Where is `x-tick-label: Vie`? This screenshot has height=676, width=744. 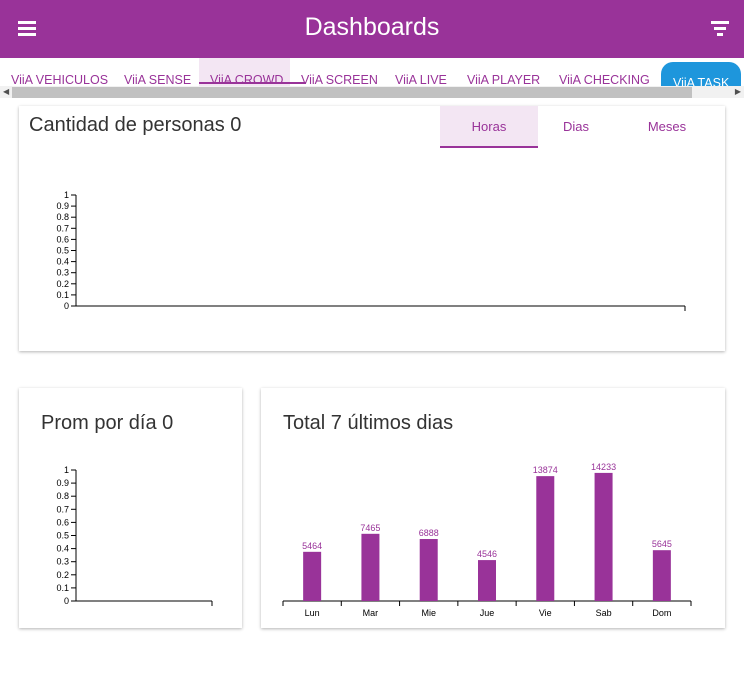 x-tick-label: Vie is located at coordinates (545, 613).